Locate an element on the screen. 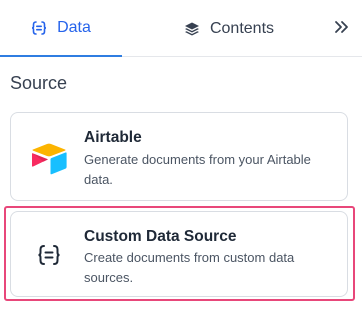  layers-icon is located at coordinates (192, 29).